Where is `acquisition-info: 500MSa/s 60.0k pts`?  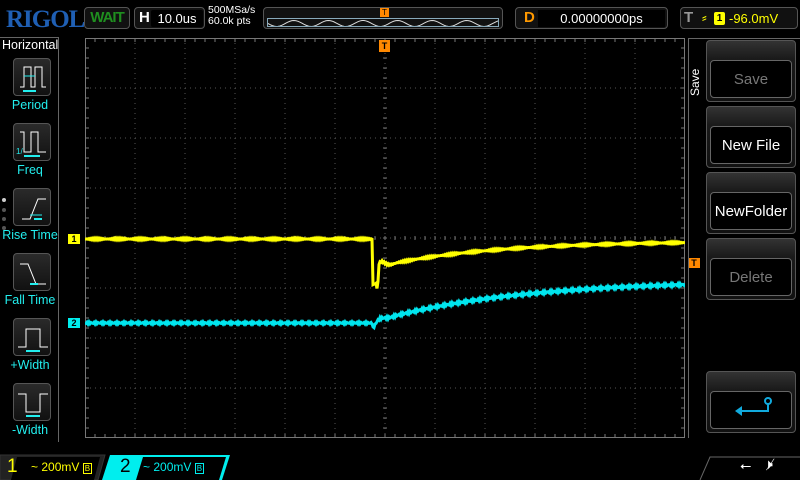 acquisition-info: 500MSa/s 60.0k pts is located at coordinates (231, 16).